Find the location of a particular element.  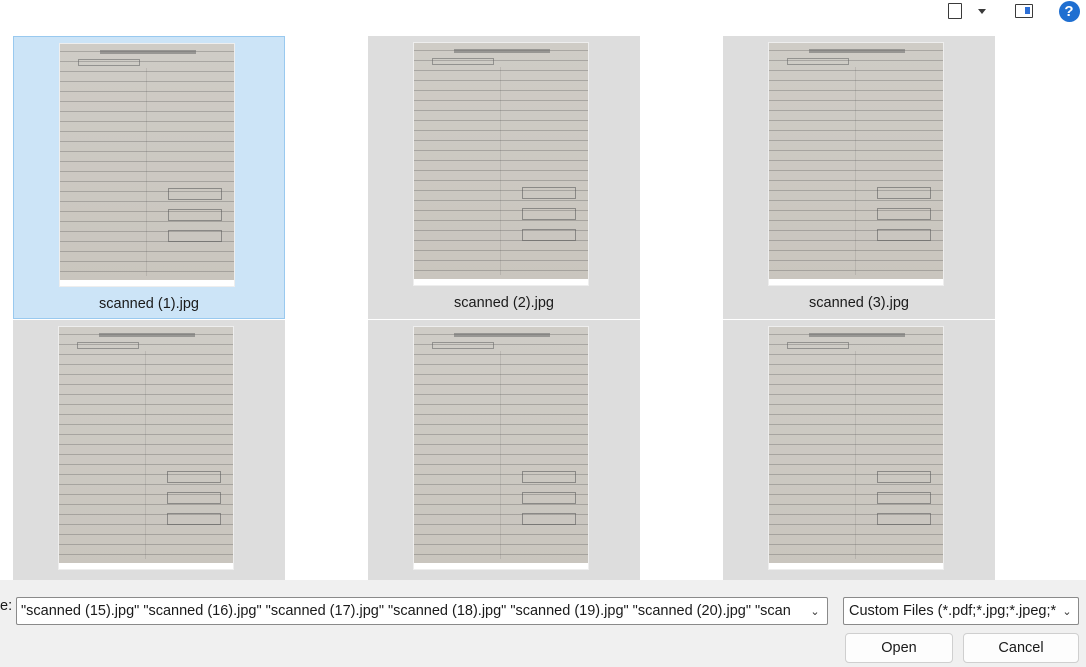

cancel-button: Cancel is located at coordinates (1021, 648).